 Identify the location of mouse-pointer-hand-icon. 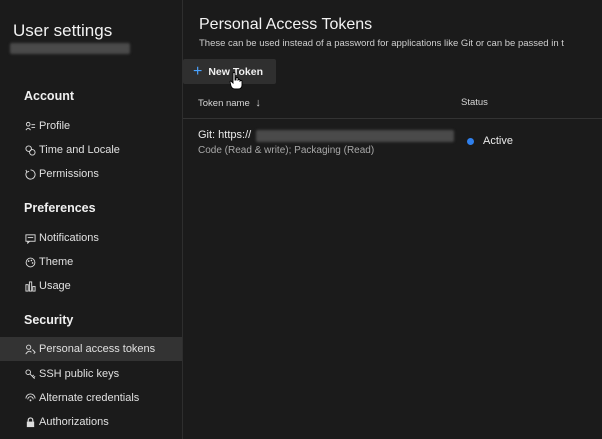
(236, 81).